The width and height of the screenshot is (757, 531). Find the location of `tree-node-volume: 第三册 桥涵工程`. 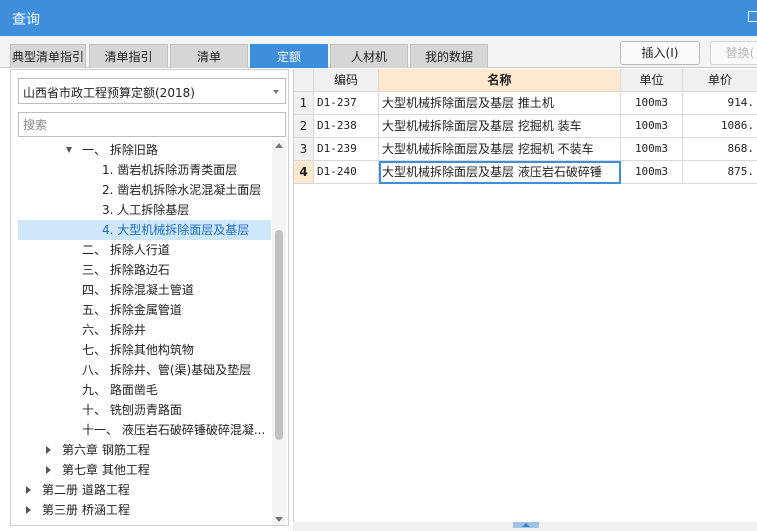

tree-node-volume: 第三册 桥涵工程 is located at coordinates (86, 510).